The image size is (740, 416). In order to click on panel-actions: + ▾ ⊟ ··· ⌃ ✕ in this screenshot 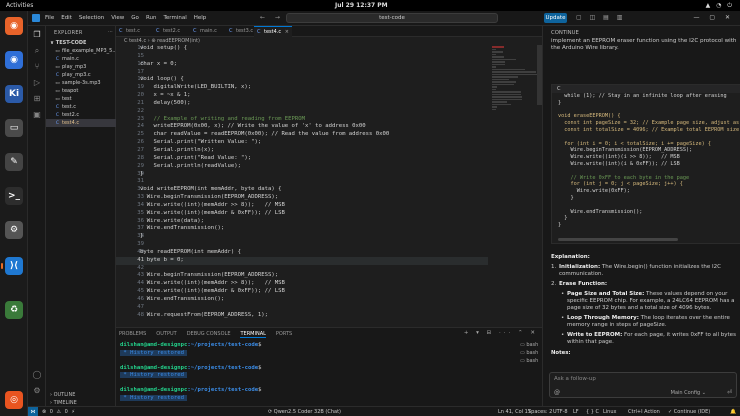, I will do `click(501, 333)`.